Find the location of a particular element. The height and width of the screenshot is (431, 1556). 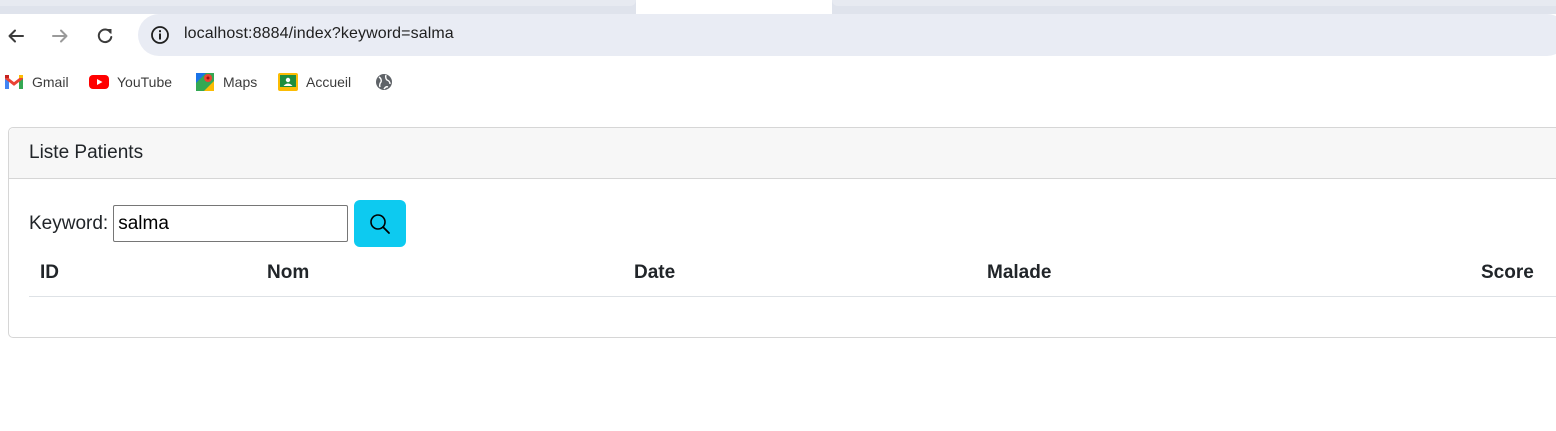

arrow-left-icon is located at coordinates (16, 36).